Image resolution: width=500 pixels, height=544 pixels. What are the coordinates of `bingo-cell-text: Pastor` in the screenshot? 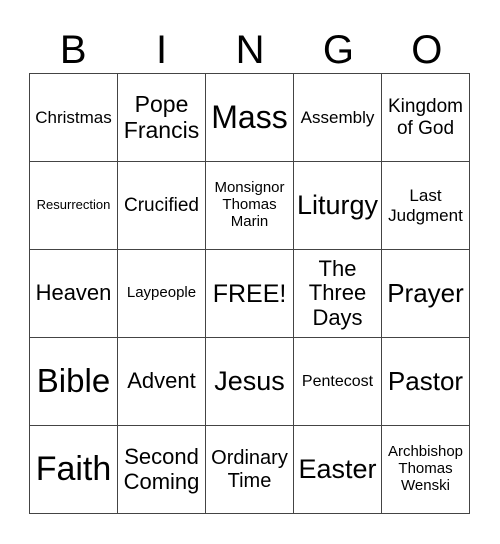 It's located at (425, 380).